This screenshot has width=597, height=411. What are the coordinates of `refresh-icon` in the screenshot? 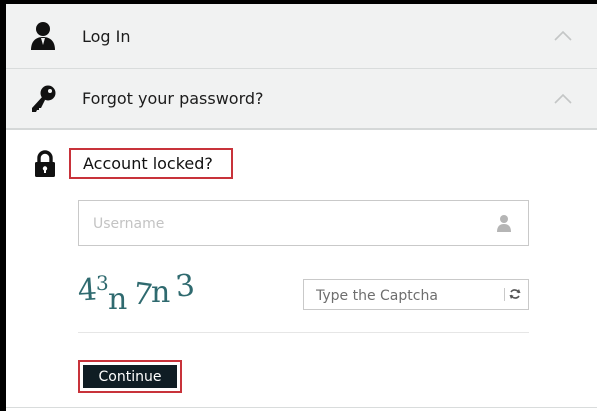 It's located at (515, 294).